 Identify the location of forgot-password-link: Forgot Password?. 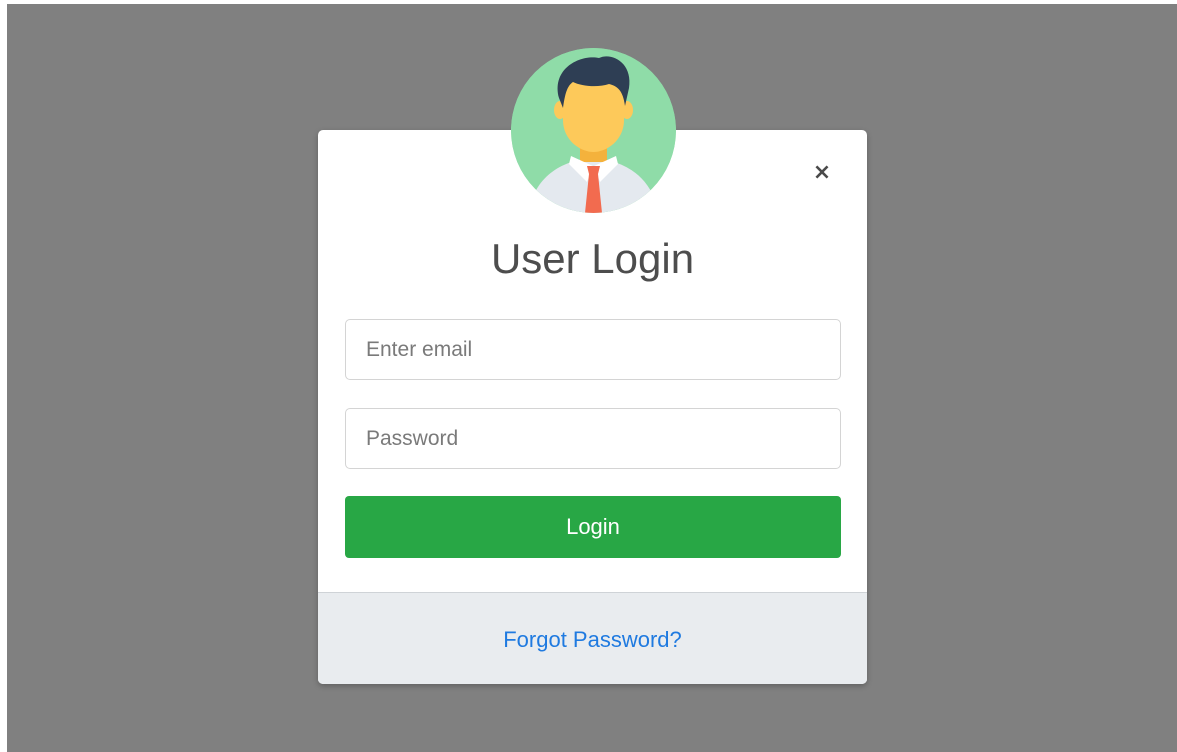
(592, 640).